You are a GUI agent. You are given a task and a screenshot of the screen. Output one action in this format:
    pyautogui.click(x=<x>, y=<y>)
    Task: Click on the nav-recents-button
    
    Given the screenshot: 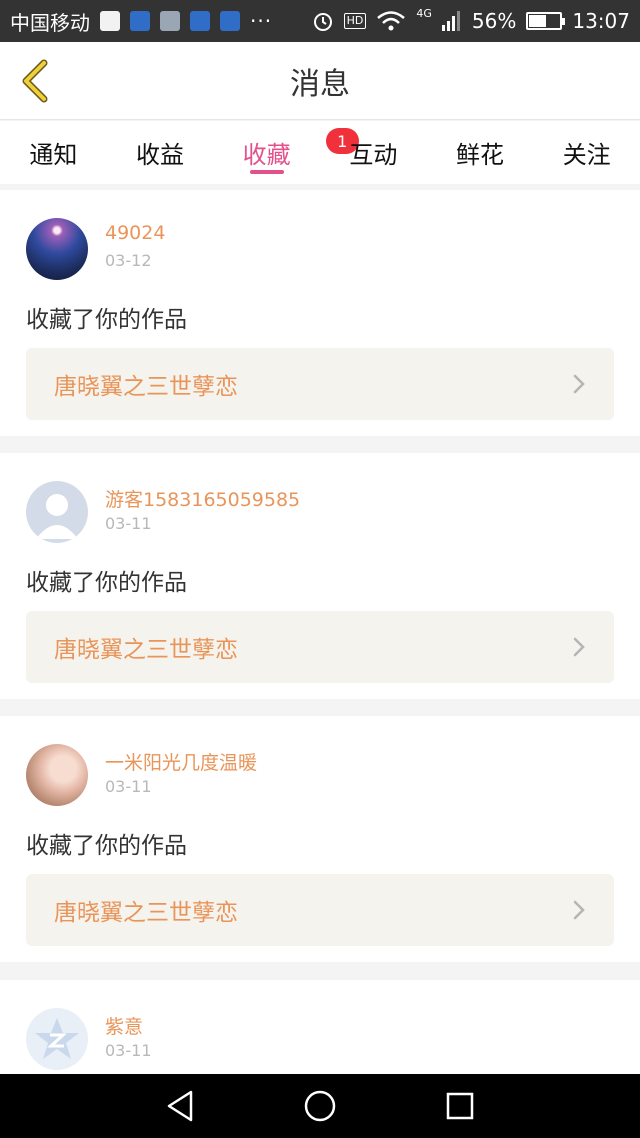 What is the action you would take?
    pyautogui.click(x=460, y=1106)
    